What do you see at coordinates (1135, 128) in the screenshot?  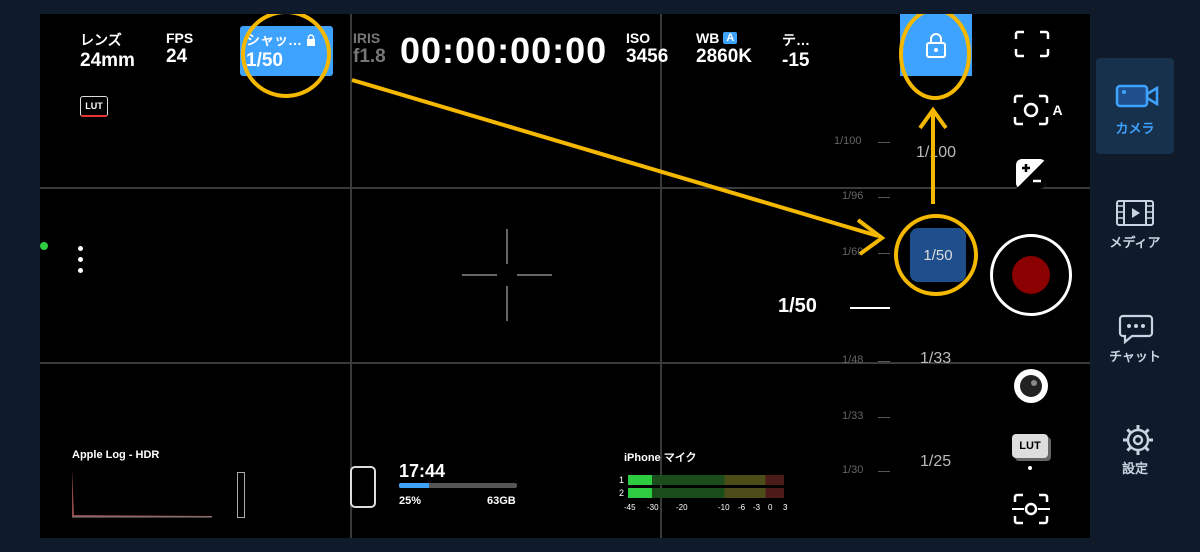 I see `sidebar-item-label: カメラ` at bounding box center [1135, 128].